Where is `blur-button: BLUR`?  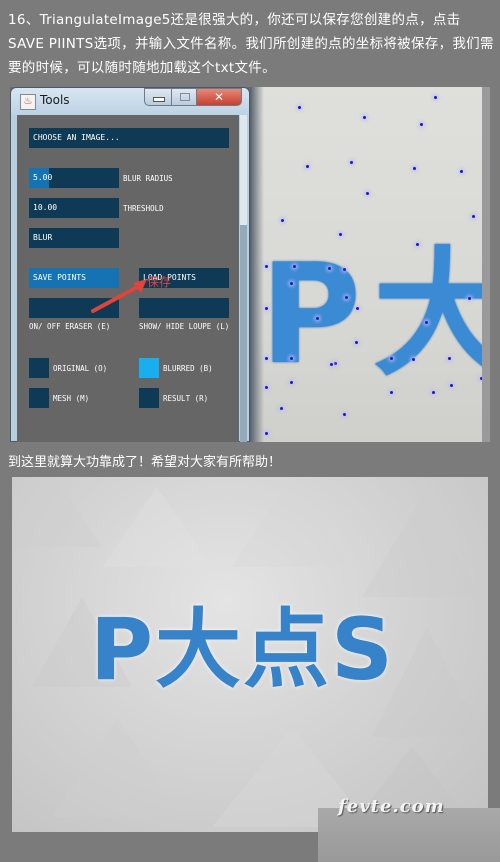 blur-button: BLUR is located at coordinates (74, 238).